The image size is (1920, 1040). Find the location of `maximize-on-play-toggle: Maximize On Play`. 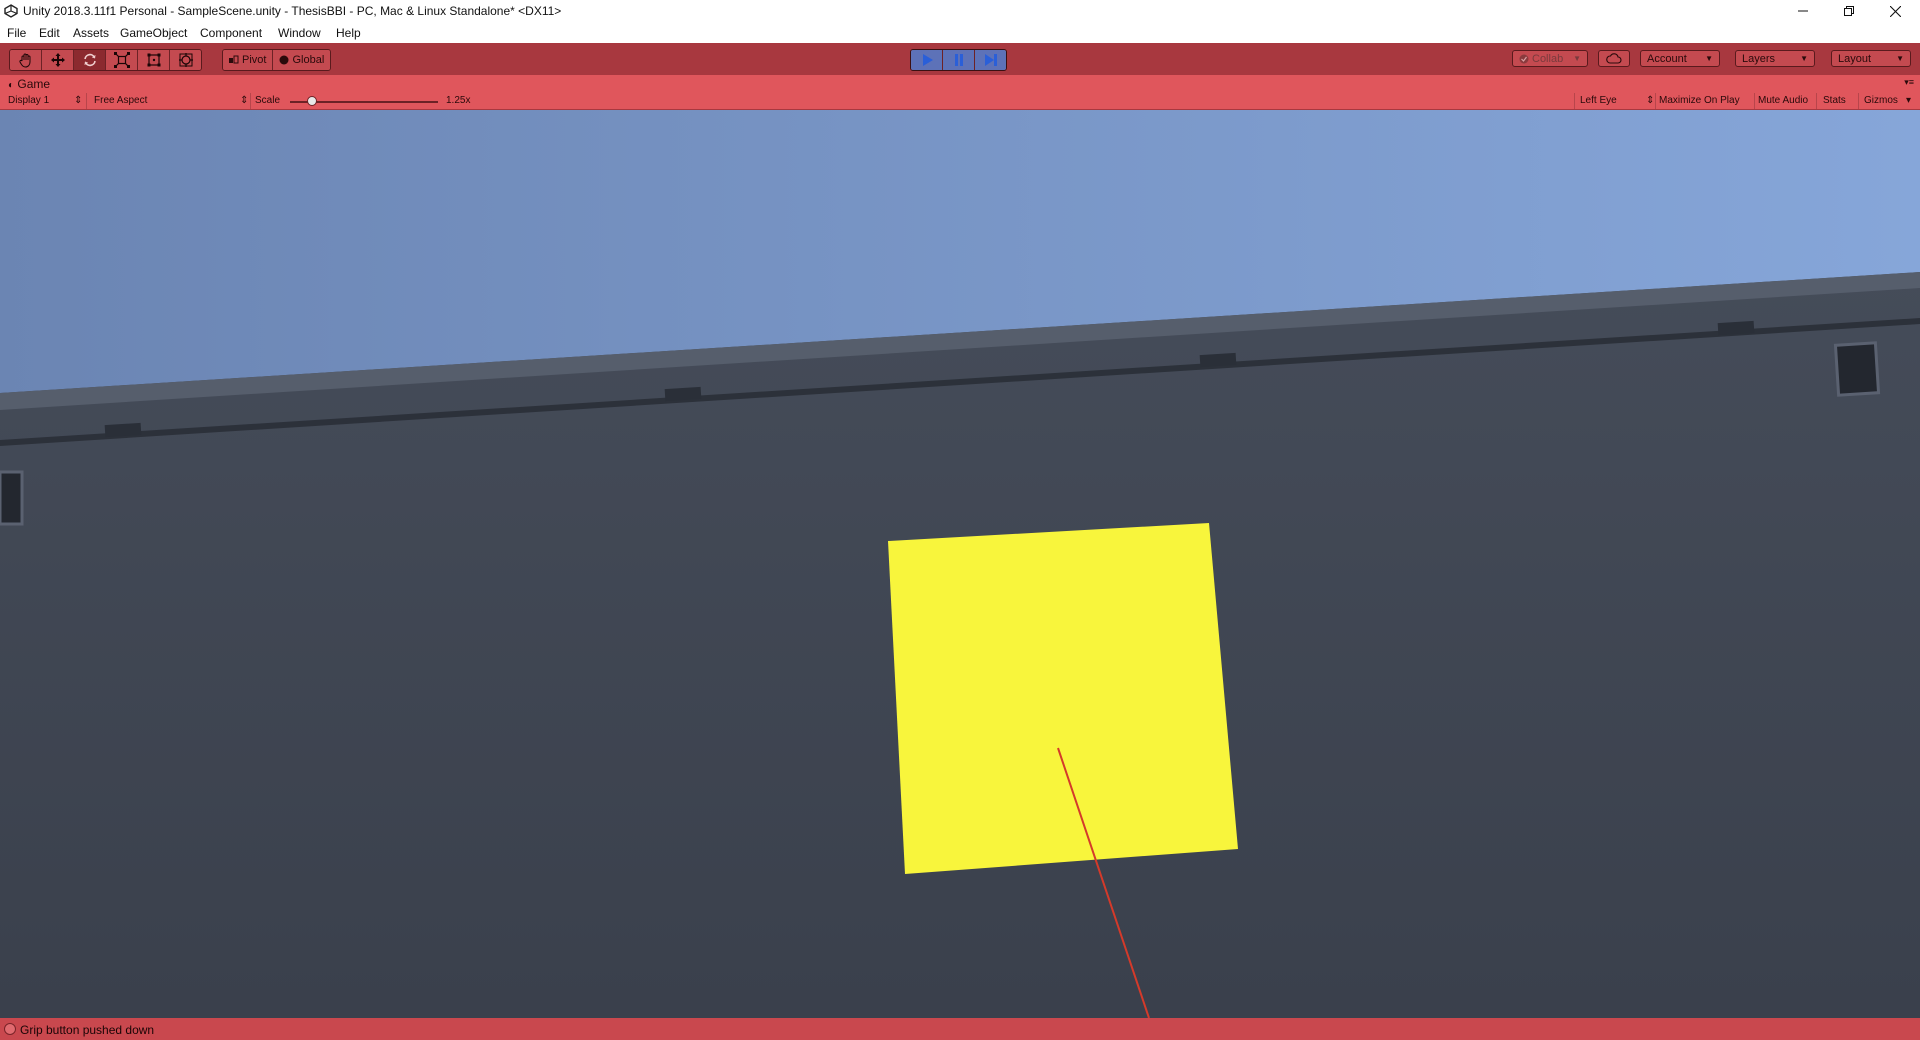

maximize-on-play-toggle: Maximize On Play is located at coordinates (1699, 100).